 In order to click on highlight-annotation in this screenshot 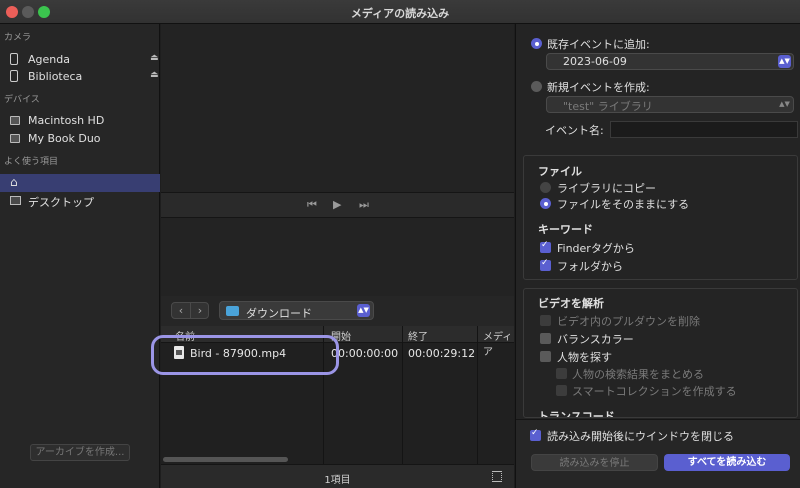, I will do `click(245, 355)`.